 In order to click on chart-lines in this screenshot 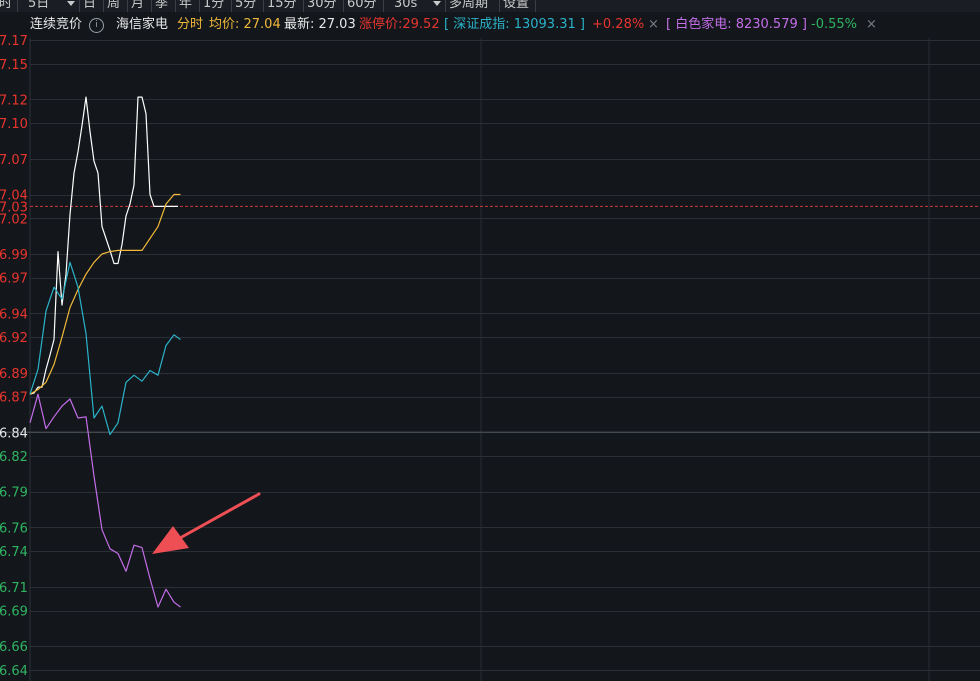, I will do `click(105, 352)`.